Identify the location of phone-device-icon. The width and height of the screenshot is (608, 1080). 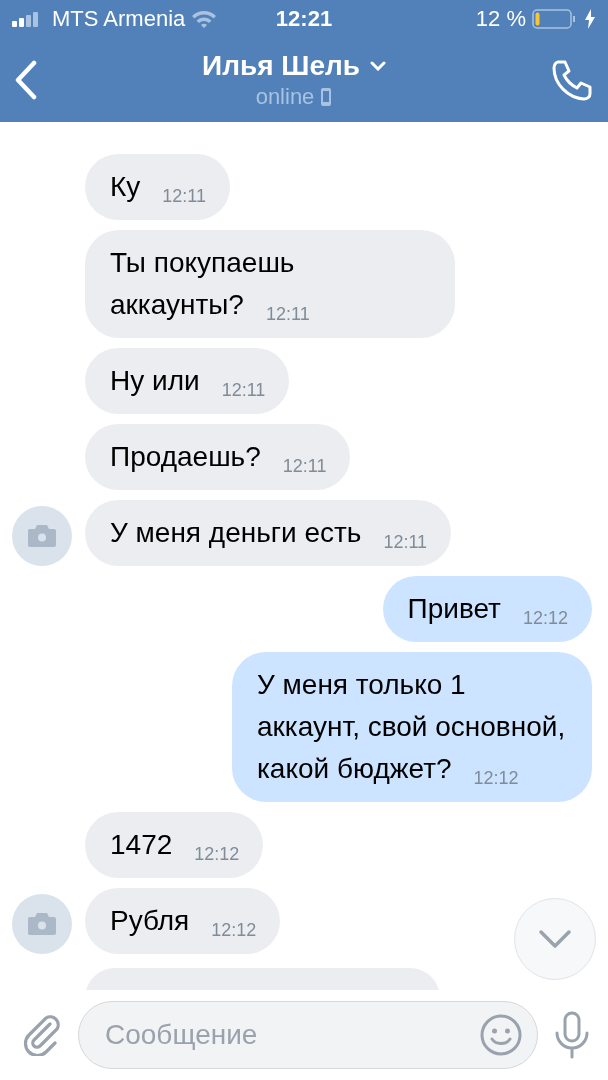
(326, 97).